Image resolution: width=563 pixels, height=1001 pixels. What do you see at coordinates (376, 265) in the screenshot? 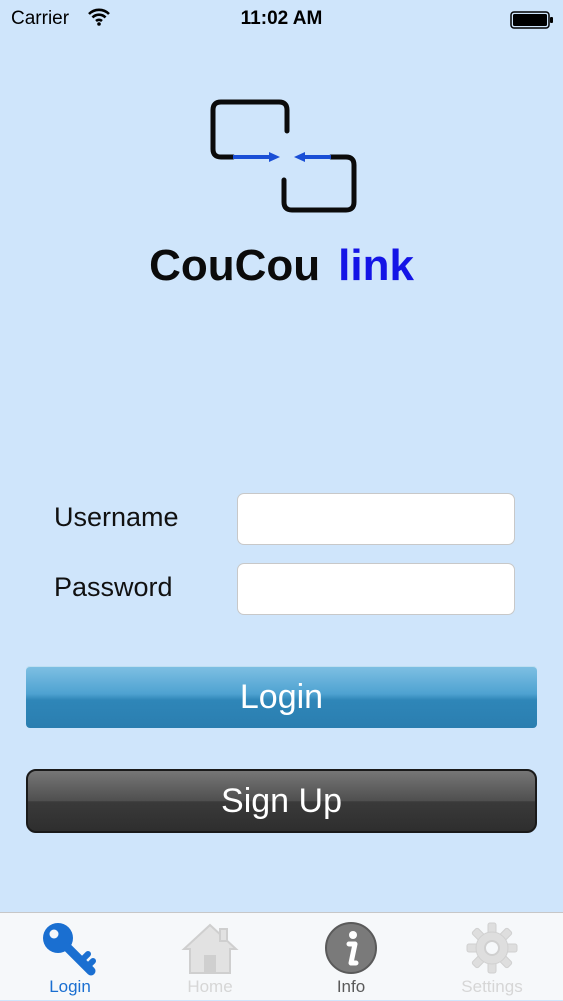
I see `app-title-word-link: link` at bounding box center [376, 265].